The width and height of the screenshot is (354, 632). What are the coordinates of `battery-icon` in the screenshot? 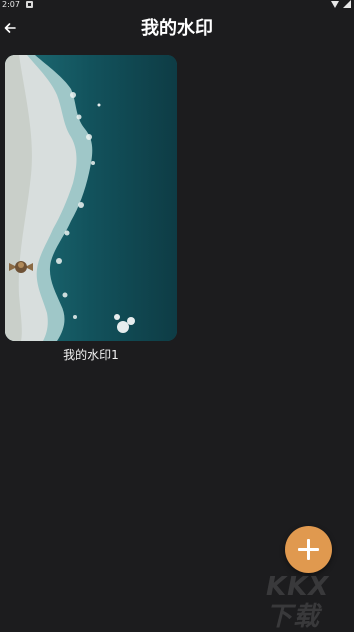 It's located at (347, 4).